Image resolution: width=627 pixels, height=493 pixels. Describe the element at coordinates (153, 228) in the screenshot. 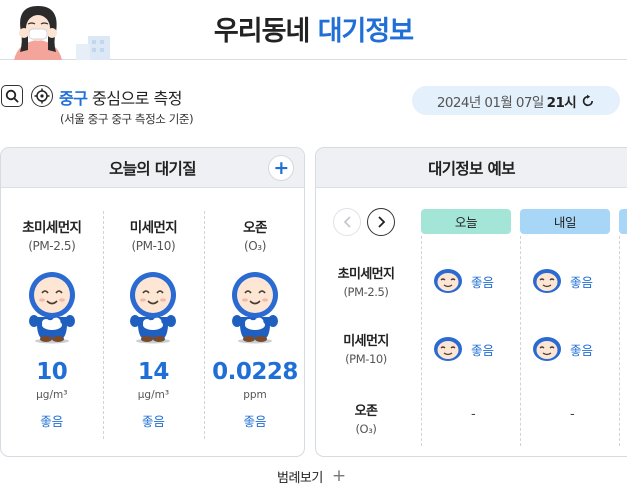

I see `pollutant-name: 미세먼지` at that location.